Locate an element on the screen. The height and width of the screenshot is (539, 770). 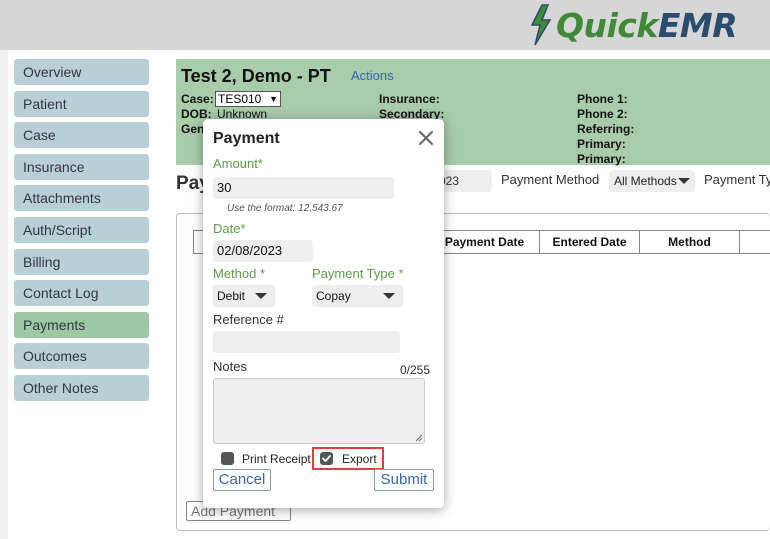
modal-title: Payment is located at coordinates (246, 138).